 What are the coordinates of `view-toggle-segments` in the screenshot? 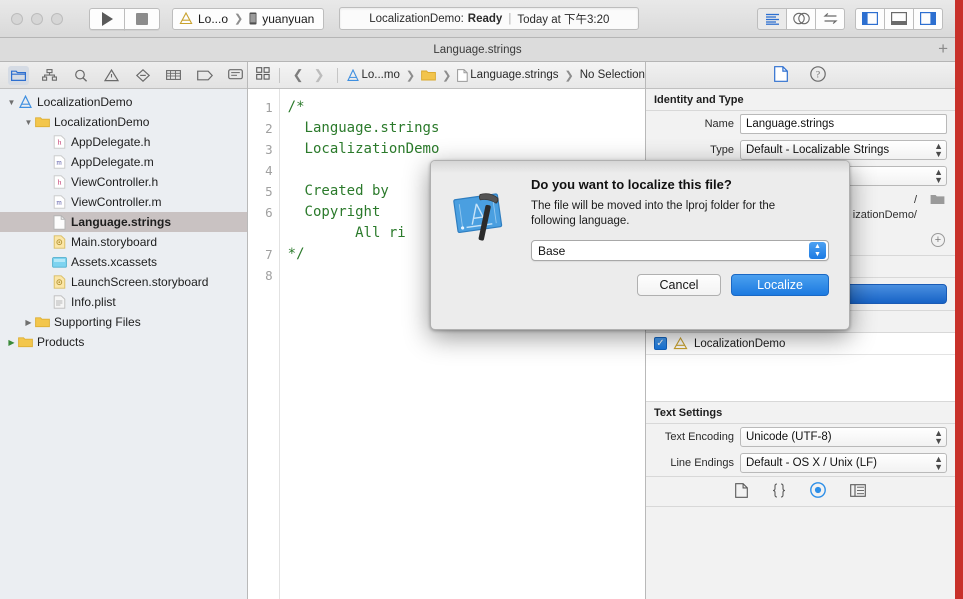 It's located at (899, 18).